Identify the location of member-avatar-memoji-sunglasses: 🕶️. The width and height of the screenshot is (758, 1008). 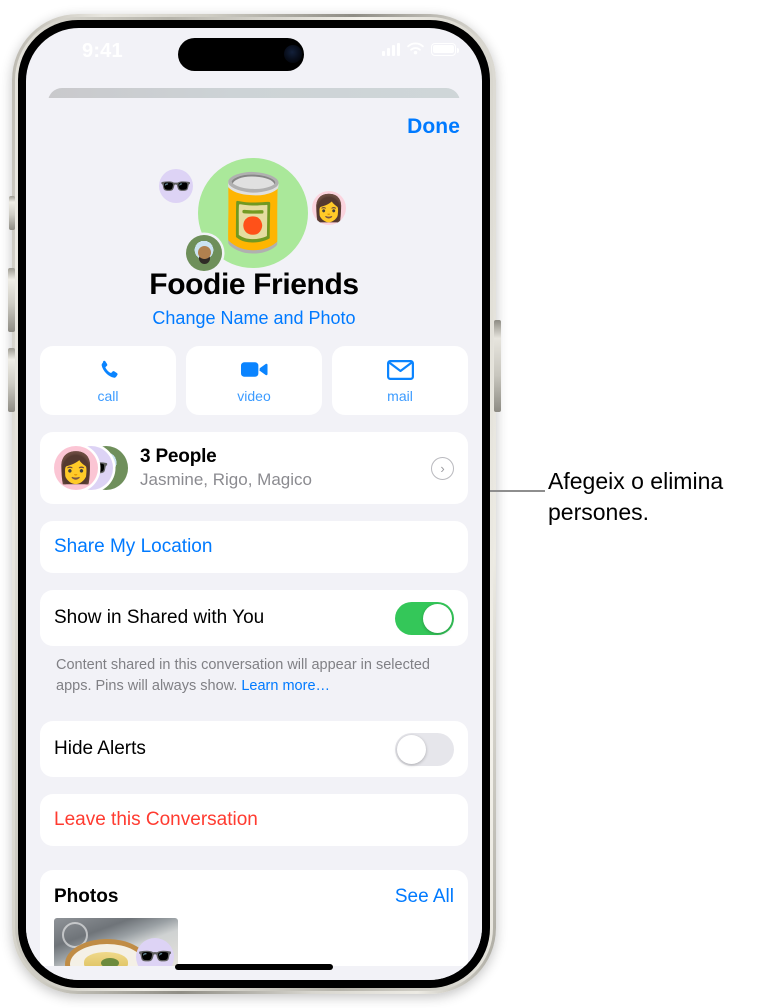
(176, 186).